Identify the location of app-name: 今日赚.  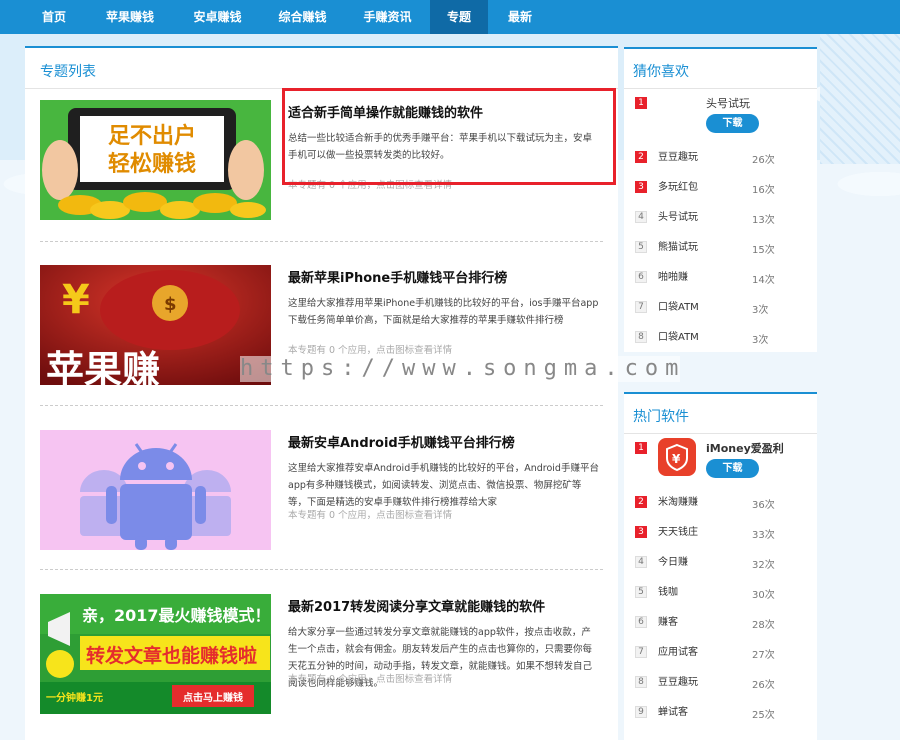
(673, 560).